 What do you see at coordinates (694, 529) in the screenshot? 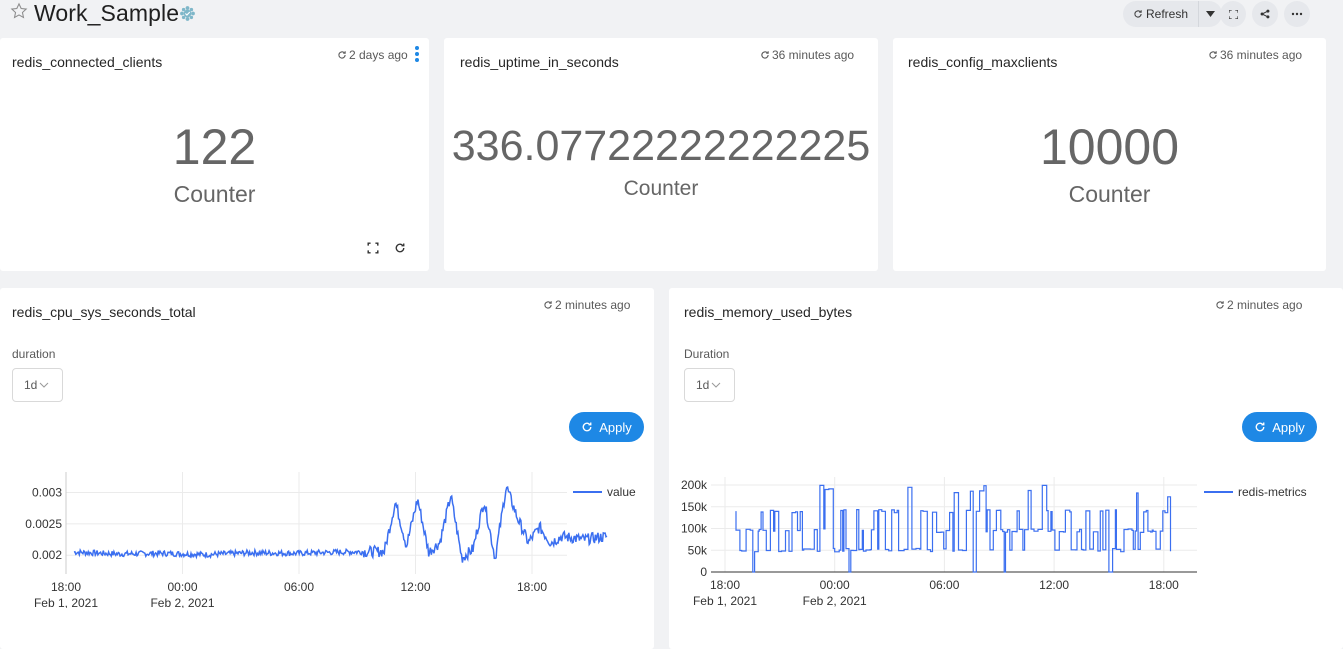
I see `y-tick-label: 100k` at bounding box center [694, 529].